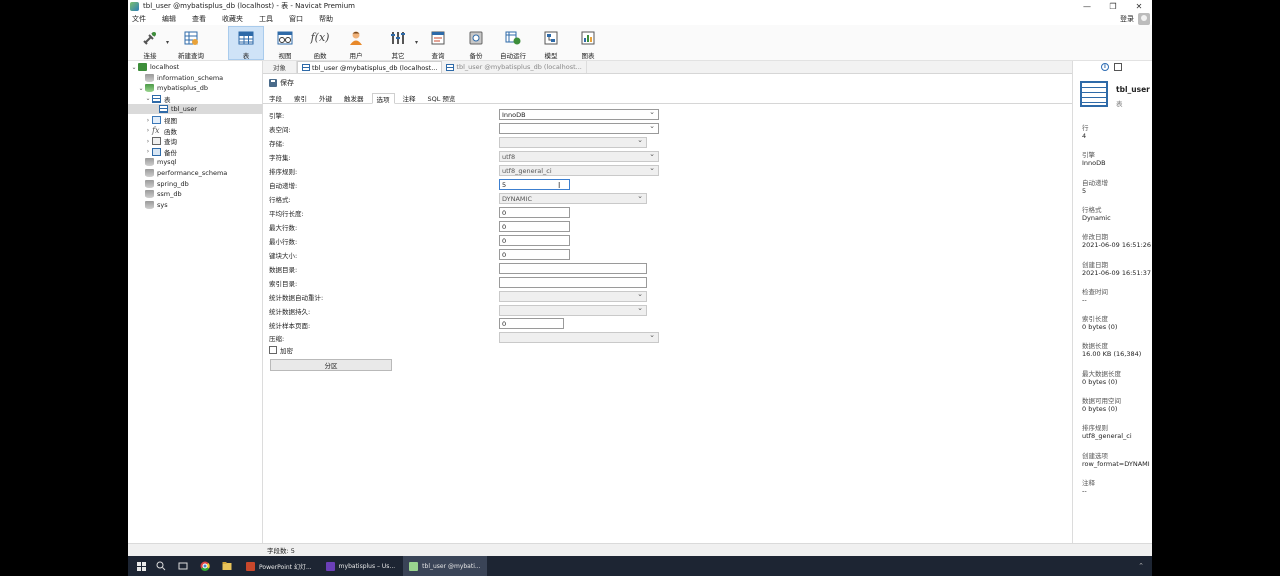 This screenshot has width=1280, height=576. Describe the element at coordinates (356, 43) in the screenshot. I see `toolbar-user-button: 用户` at that location.